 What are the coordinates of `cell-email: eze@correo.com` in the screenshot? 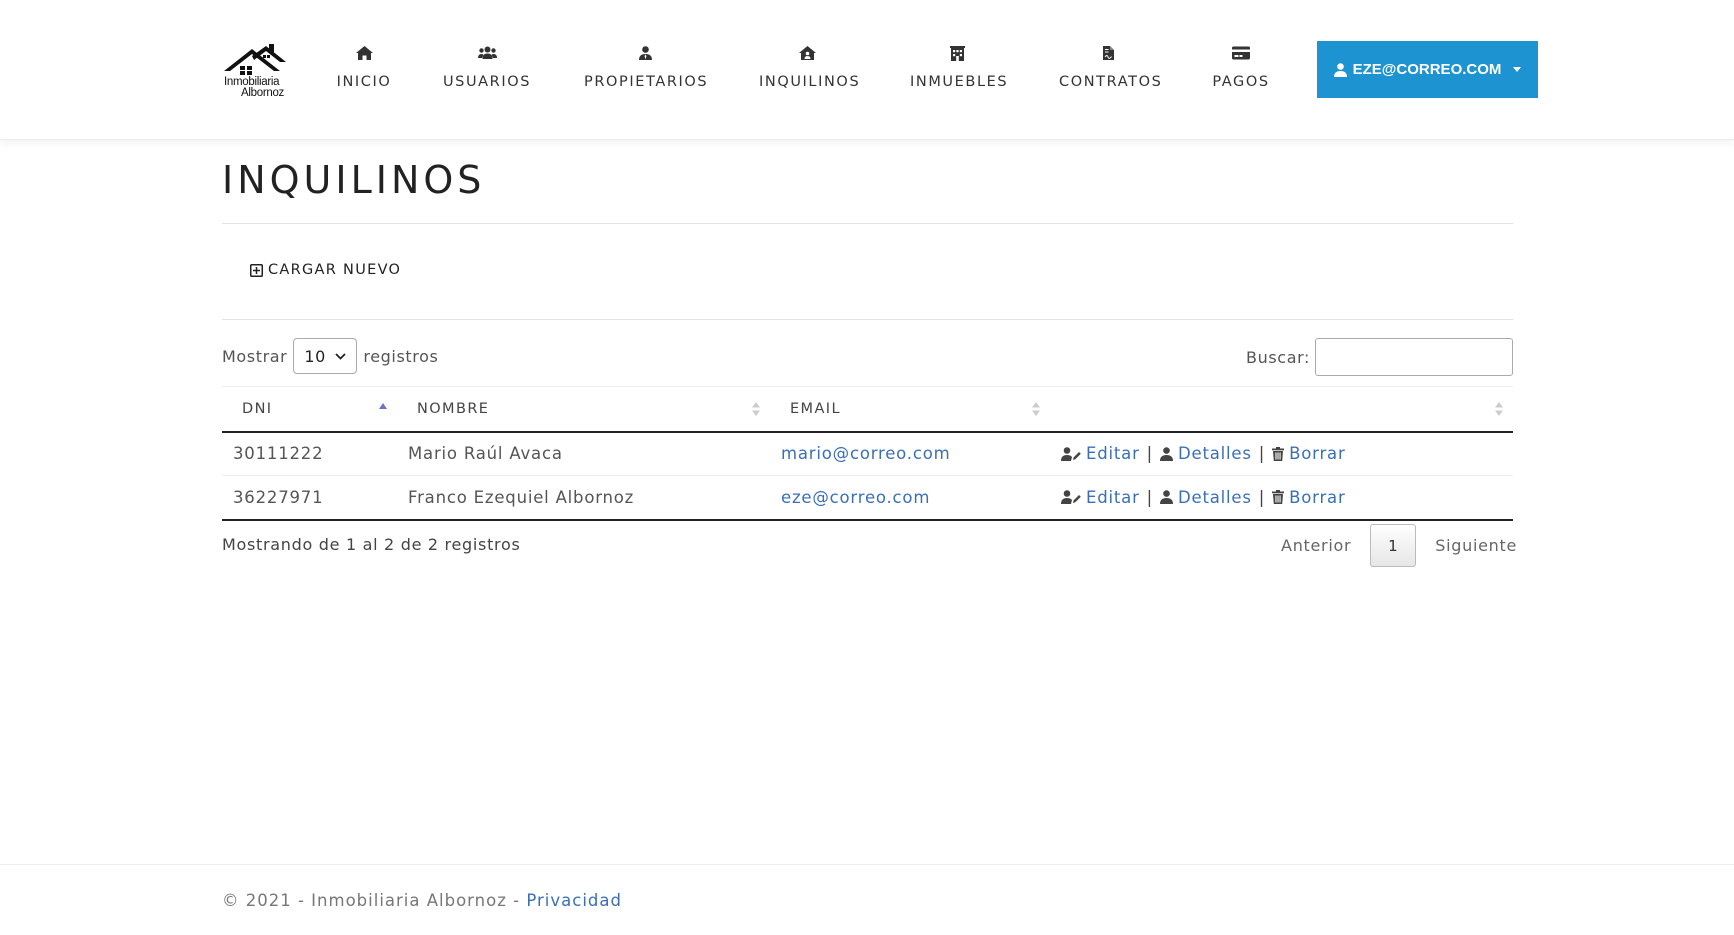 It's located at (910, 498).